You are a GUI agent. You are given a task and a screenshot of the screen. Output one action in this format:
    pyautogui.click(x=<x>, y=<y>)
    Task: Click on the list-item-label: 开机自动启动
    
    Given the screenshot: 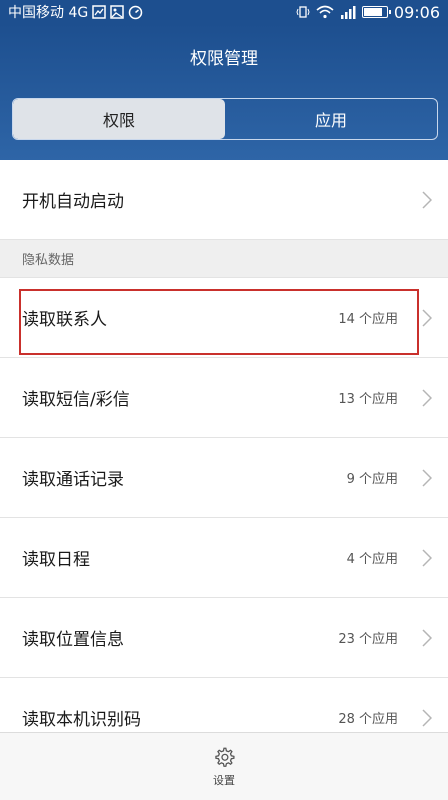 What is the action you would take?
    pyautogui.click(x=73, y=202)
    